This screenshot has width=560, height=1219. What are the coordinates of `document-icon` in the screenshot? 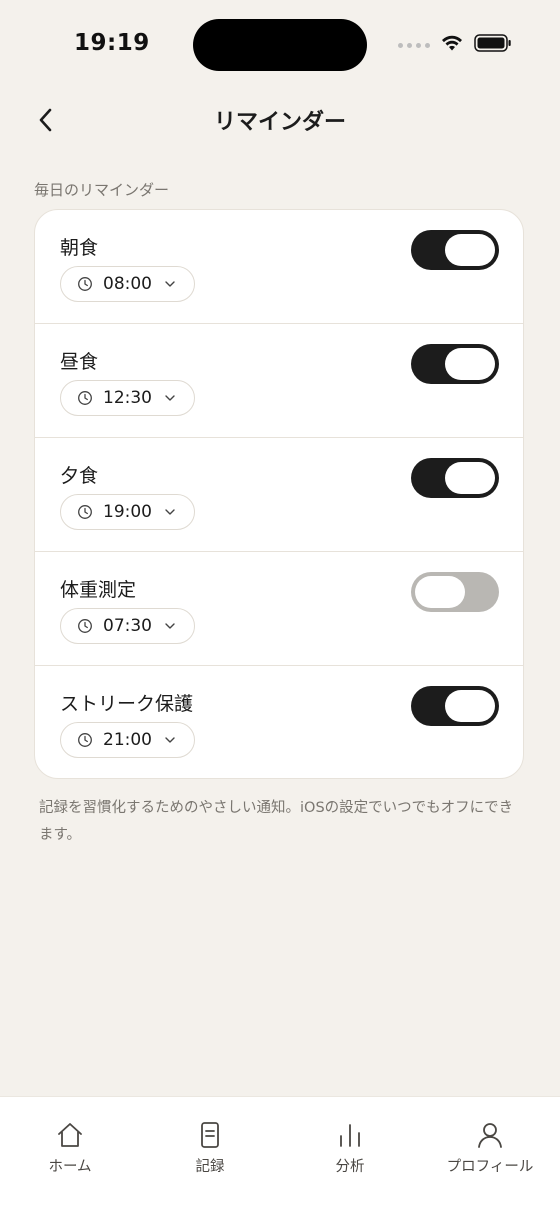 It's located at (210, 1135).